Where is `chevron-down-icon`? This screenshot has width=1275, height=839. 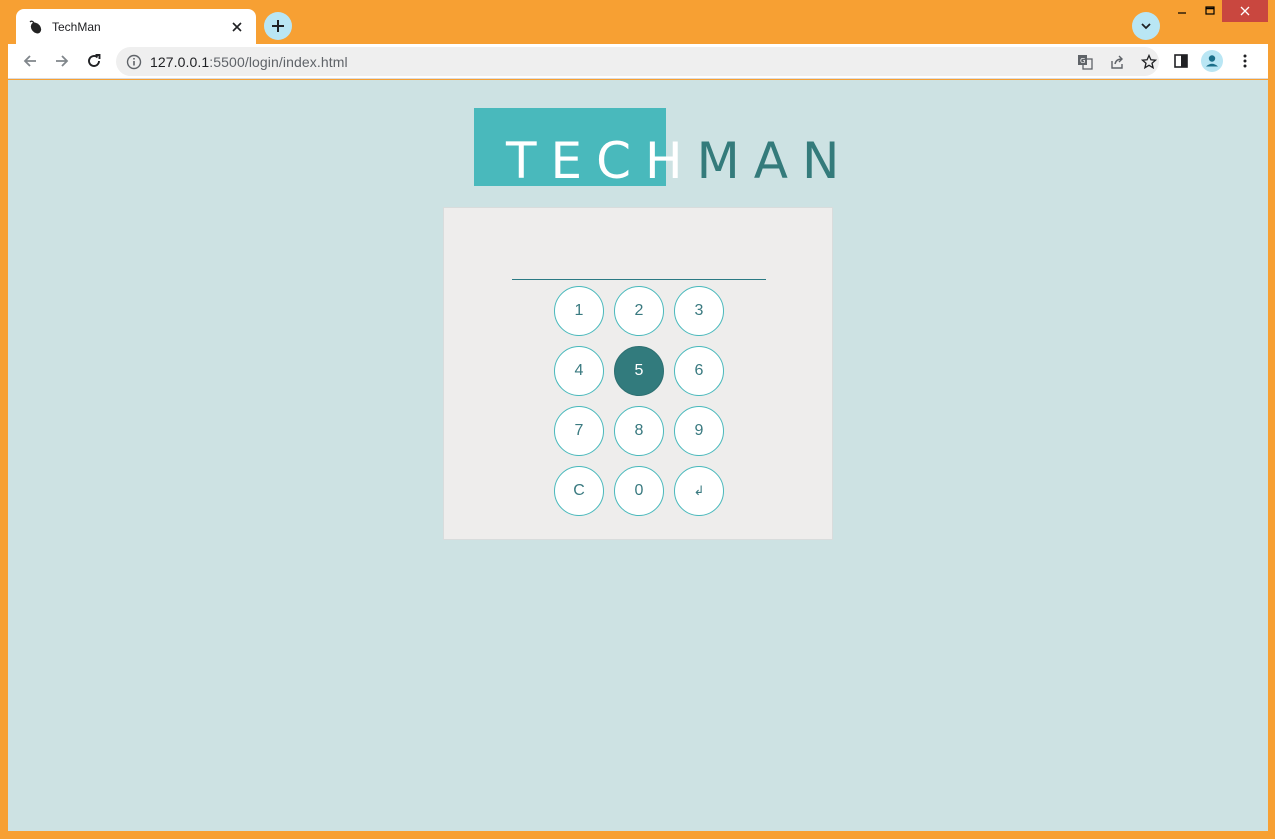 chevron-down-icon is located at coordinates (1146, 26).